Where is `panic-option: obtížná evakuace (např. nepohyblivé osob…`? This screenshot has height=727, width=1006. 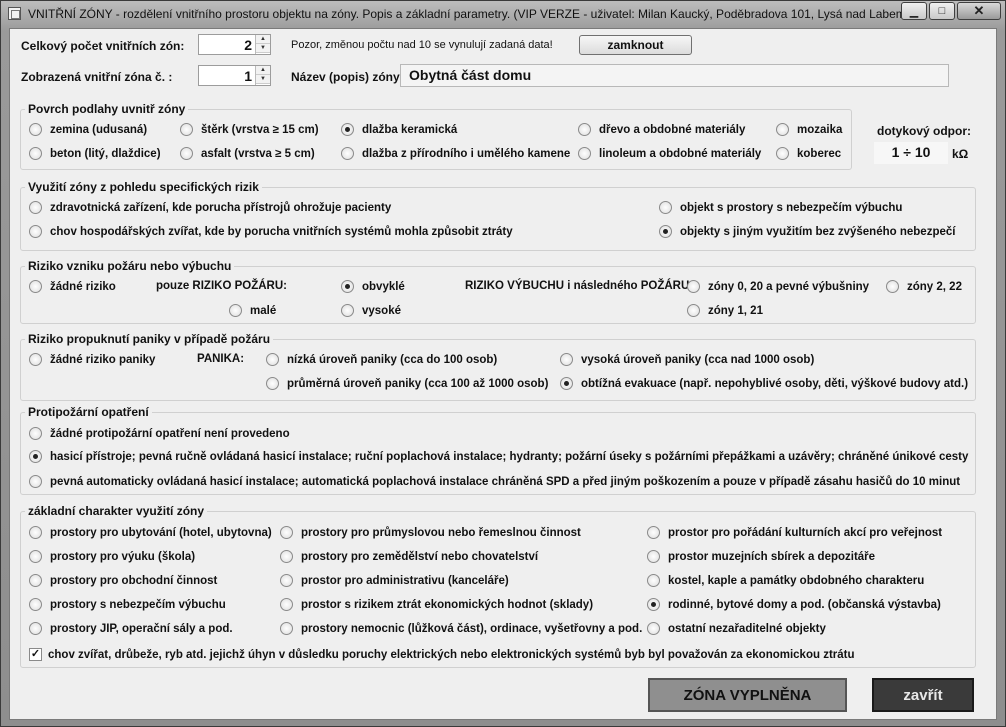 panic-option: obtížná evakuace (např. nepohyblivé osob… is located at coordinates (764, 383).